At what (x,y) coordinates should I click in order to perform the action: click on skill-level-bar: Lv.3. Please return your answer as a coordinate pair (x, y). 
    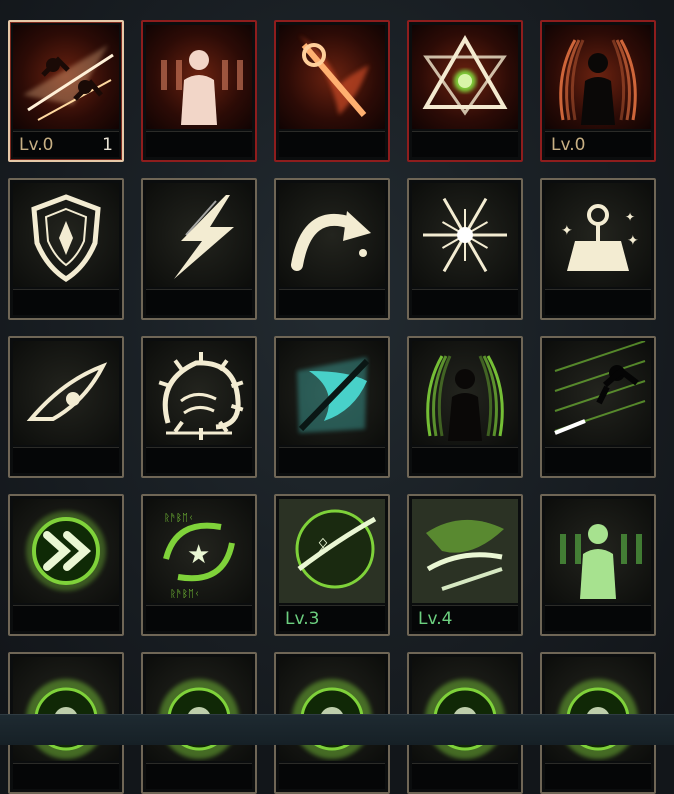
    Looking at the image, I should click on (332, 618).